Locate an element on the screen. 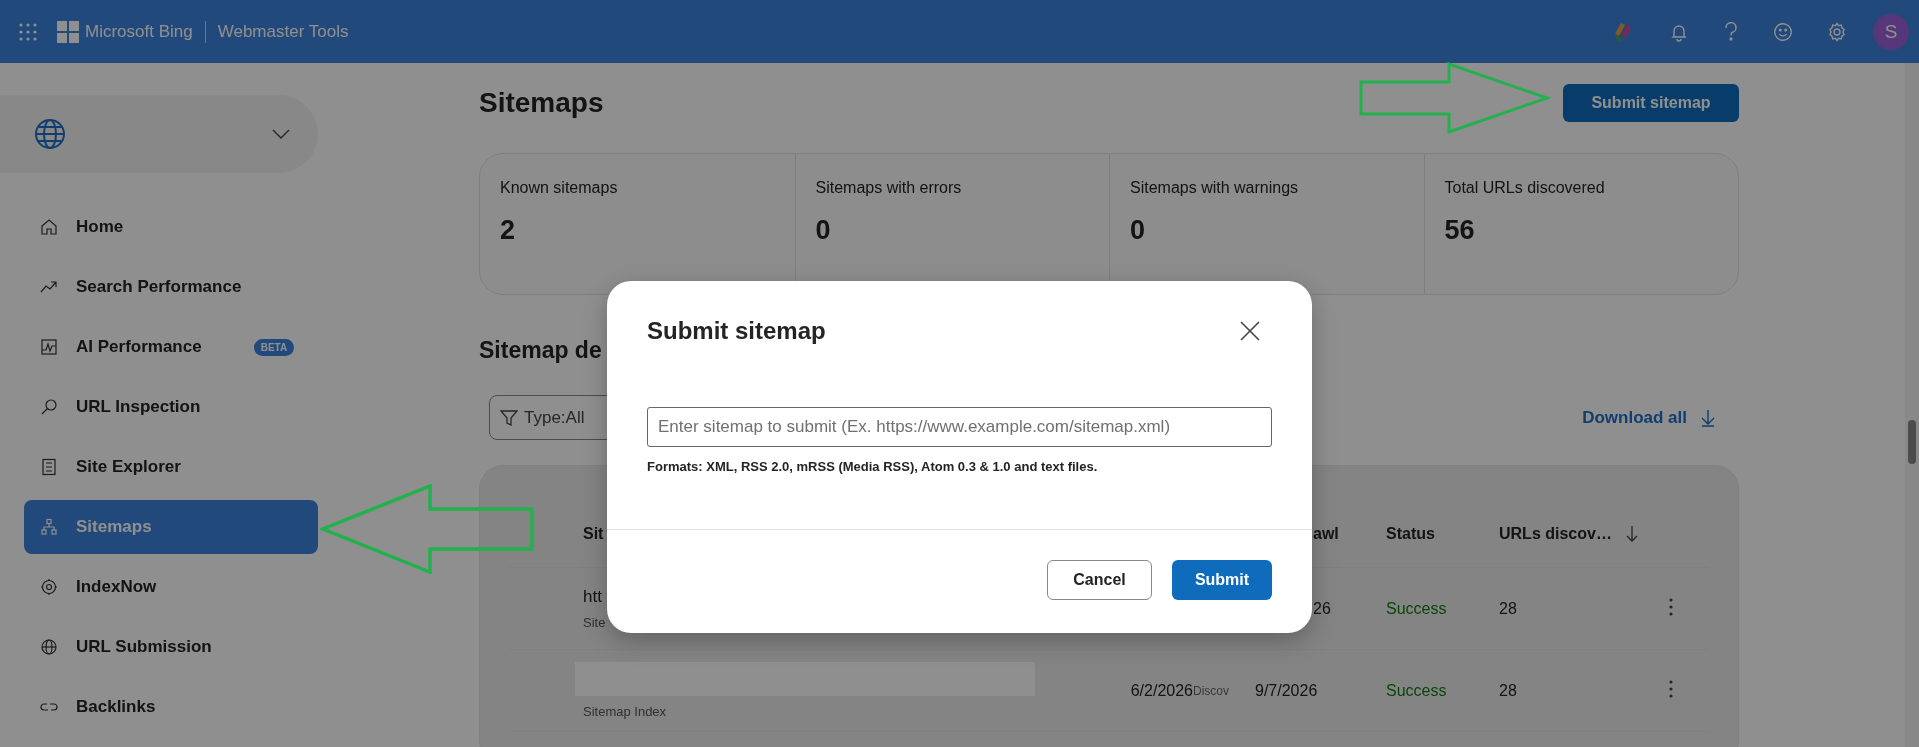  table-cell: 26 is located at coordinates (1322, 608).